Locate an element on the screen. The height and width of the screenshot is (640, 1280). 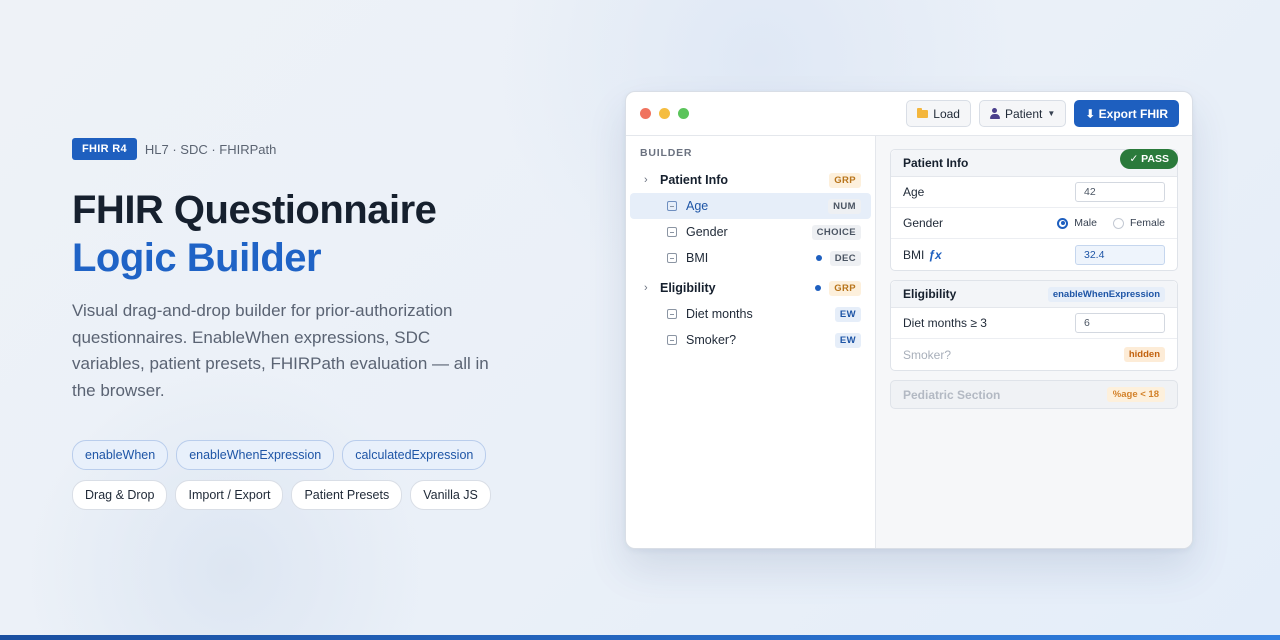
field-icon is located at coordinates (672, 314).